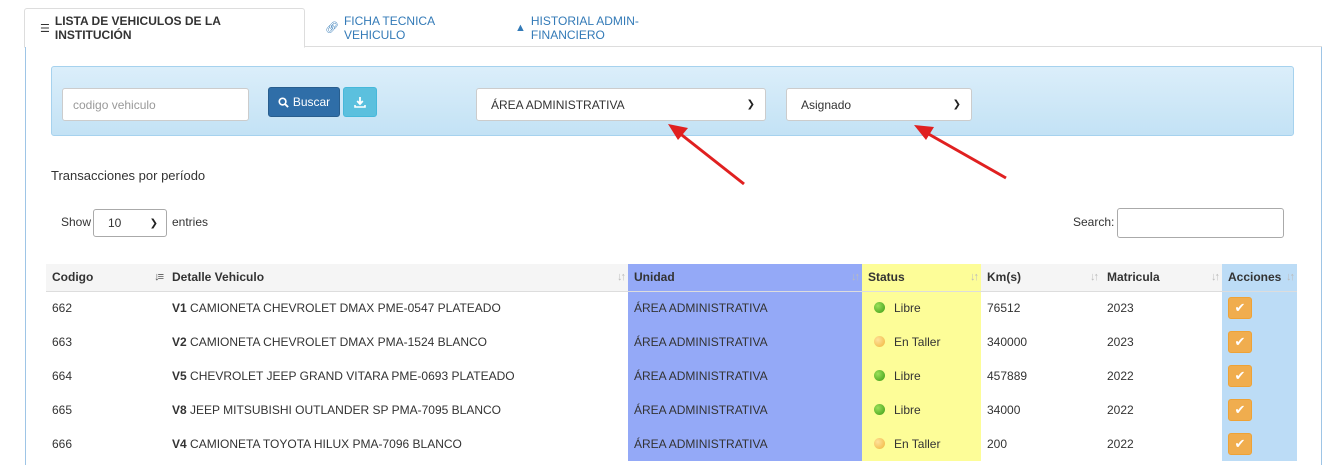  What do you see at coordinates (115, 223) in the screenshot?
I see `entries-length-value: 10` at bounding box center [115, 223].